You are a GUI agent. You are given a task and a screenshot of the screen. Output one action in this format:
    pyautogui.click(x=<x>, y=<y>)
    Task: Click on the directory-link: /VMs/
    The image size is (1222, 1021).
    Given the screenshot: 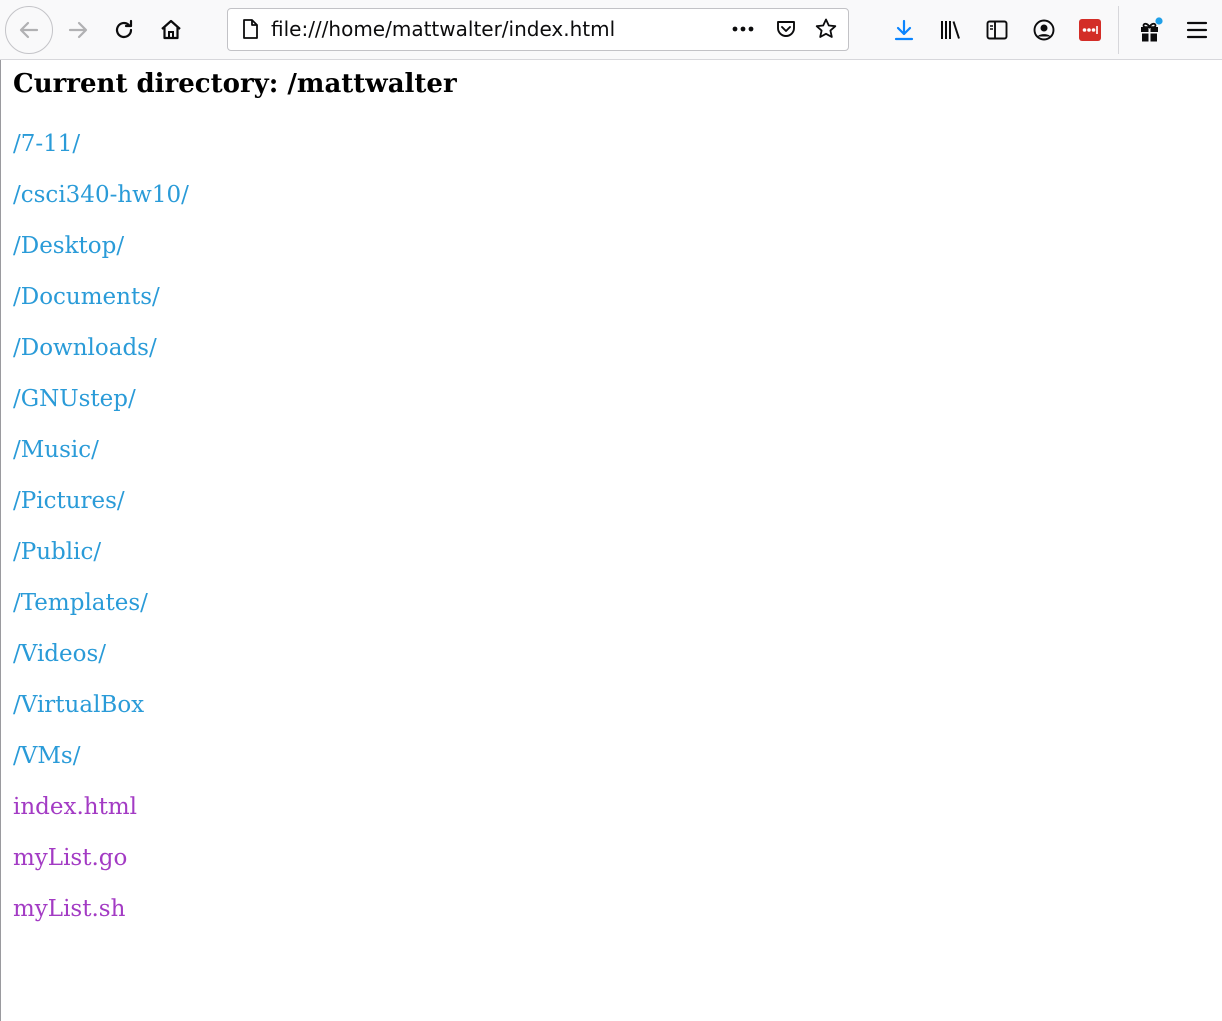 What is the action you would take?
    pyautogui.click(x=46, y=756)
    